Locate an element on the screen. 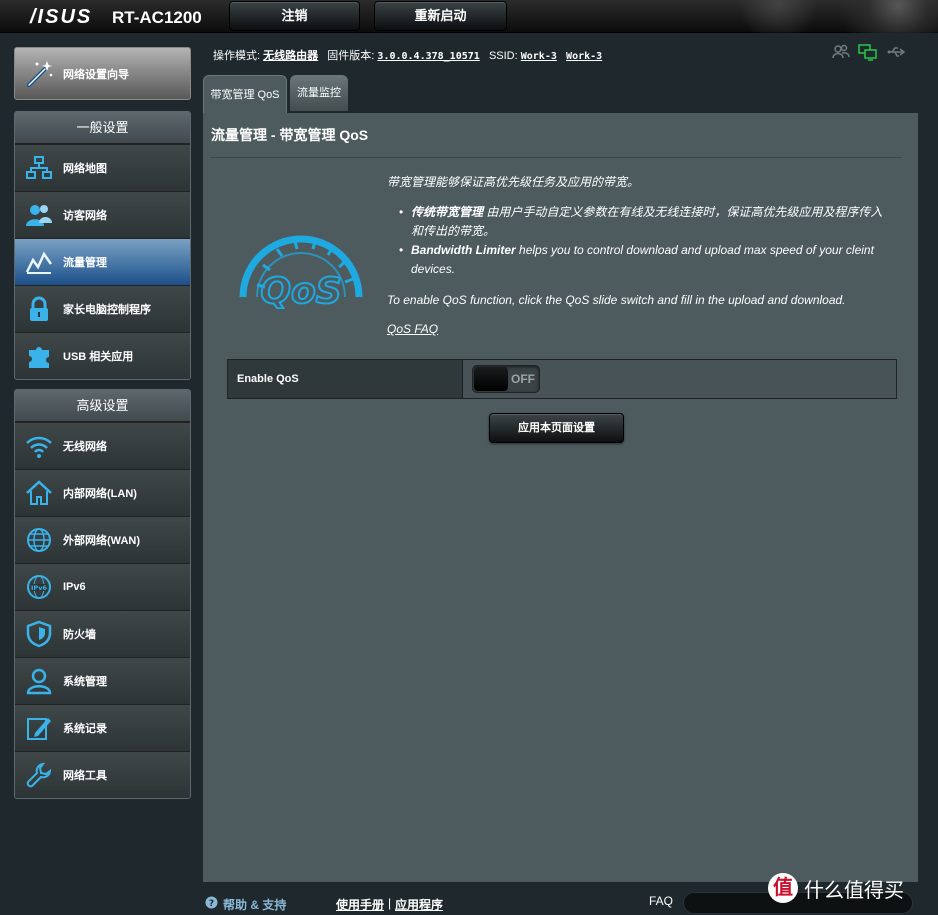  sidebar-item-wan: 外部网络(WAN) is located at coordinates (102, 539).